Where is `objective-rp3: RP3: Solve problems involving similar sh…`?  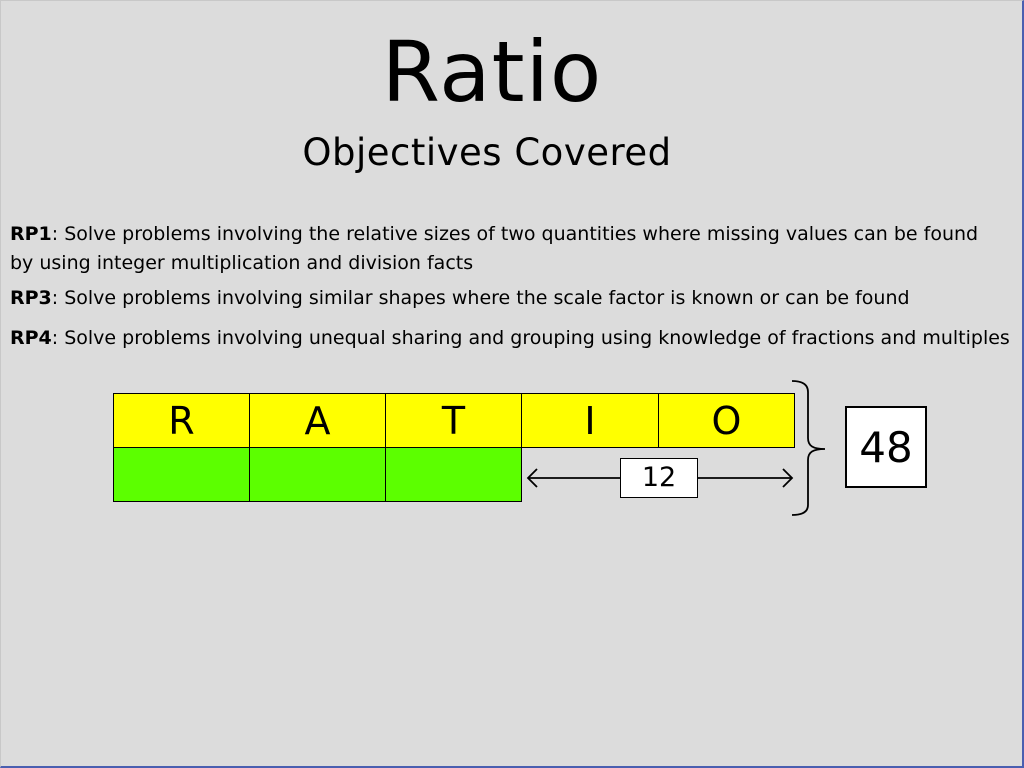 objective-rp3: RP3: Solve problems involving similar sh… is located at coordinates (515, 298).